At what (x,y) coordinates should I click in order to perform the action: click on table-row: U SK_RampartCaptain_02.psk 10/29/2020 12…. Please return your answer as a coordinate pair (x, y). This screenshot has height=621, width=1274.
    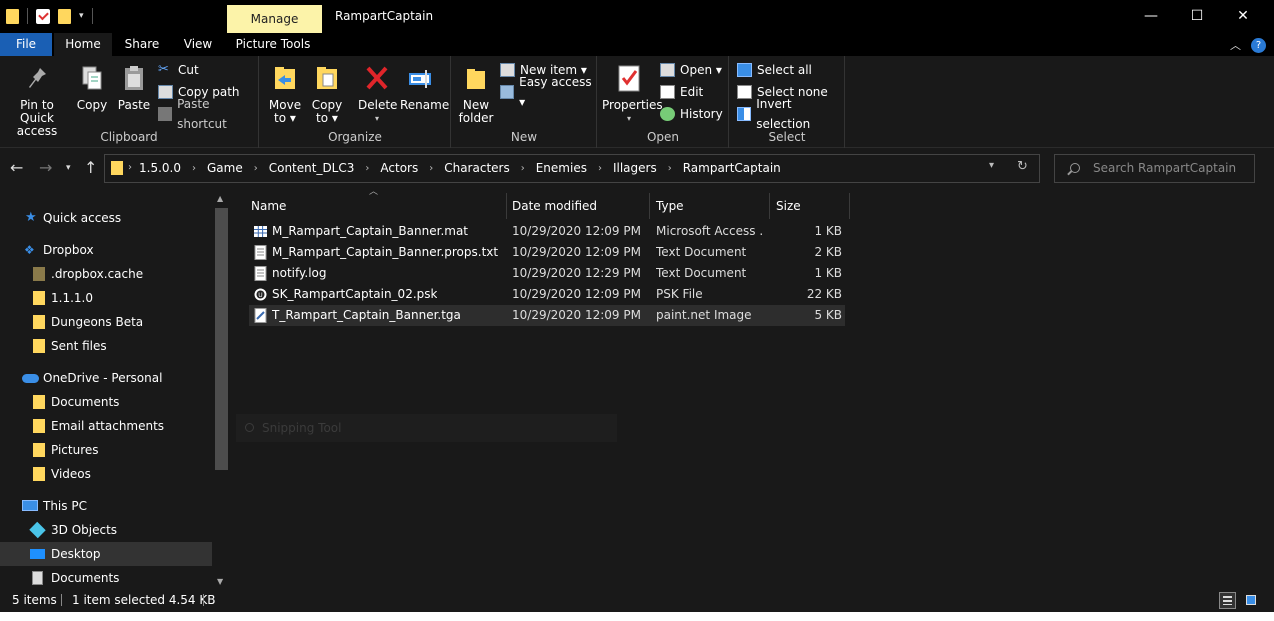
    Looking at the image, I should click on (547, 294).